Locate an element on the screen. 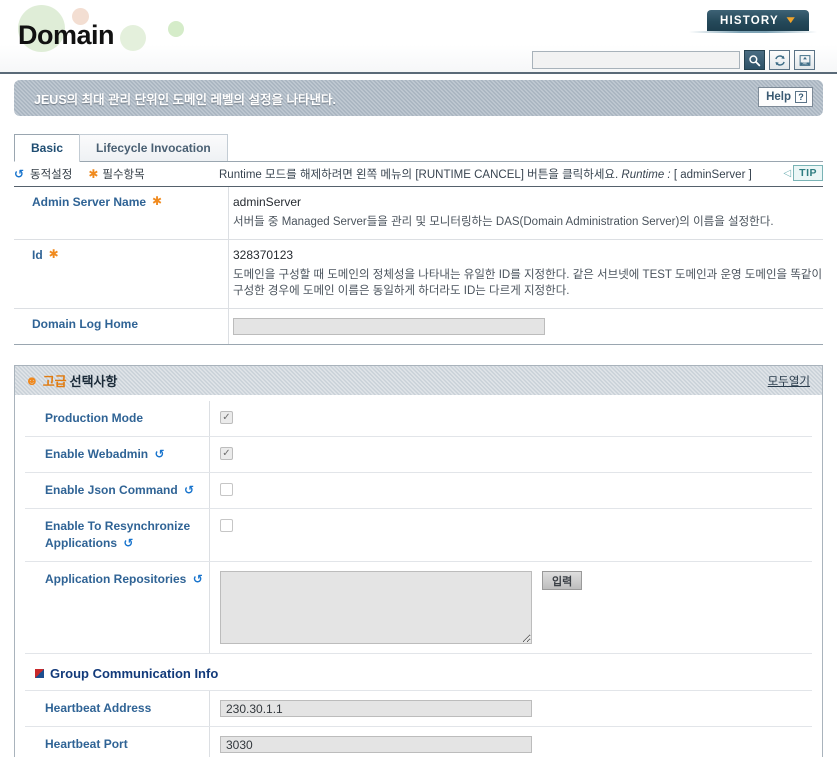 This screenshot has height=757, width=837. label-enable-to-resynchronize-applications-text: Enable To Resynchronize Applications is located at coordinates (118, 534).